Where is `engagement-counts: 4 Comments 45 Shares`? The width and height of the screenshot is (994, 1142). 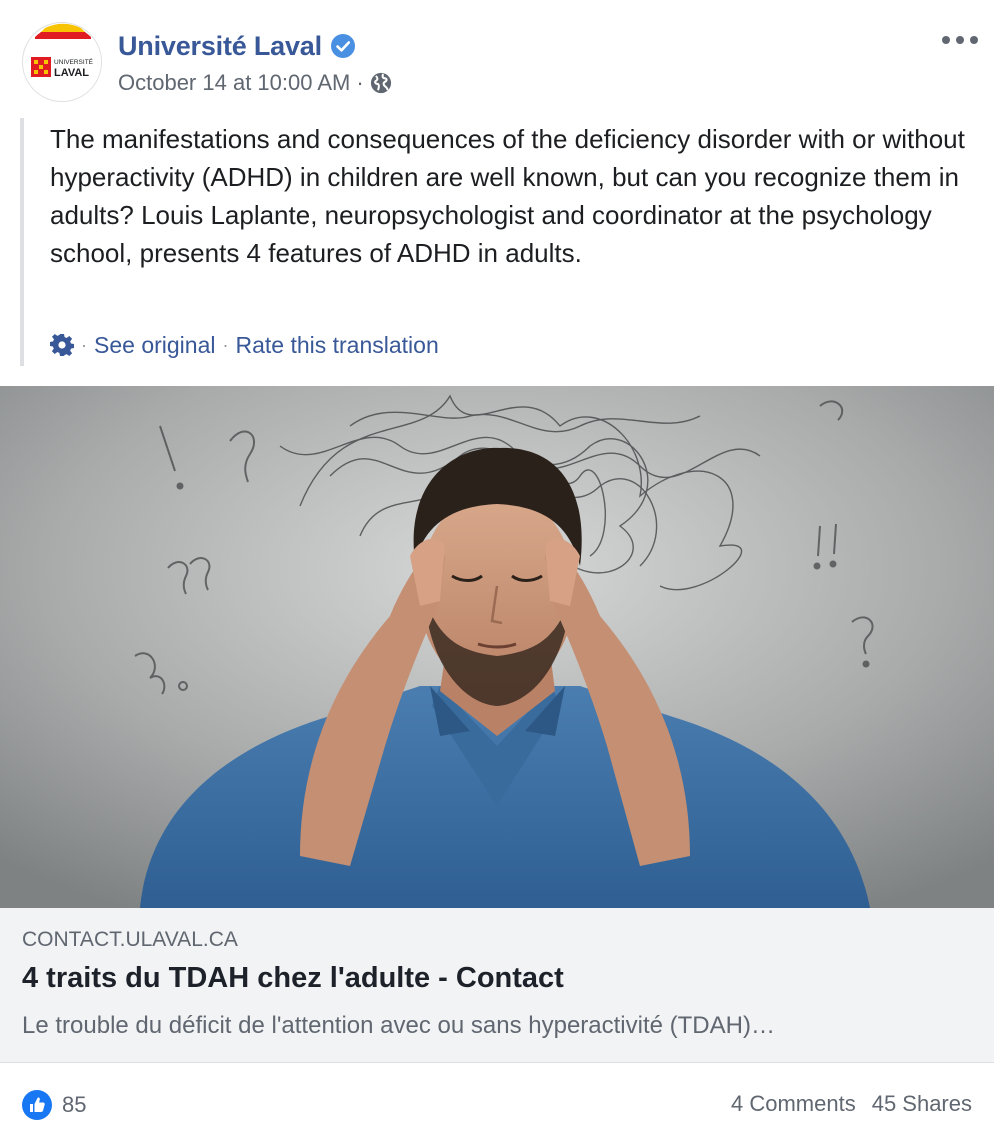 engagement-counts: 4 Comments 45 Shares is located at coordinates (851, 1104).